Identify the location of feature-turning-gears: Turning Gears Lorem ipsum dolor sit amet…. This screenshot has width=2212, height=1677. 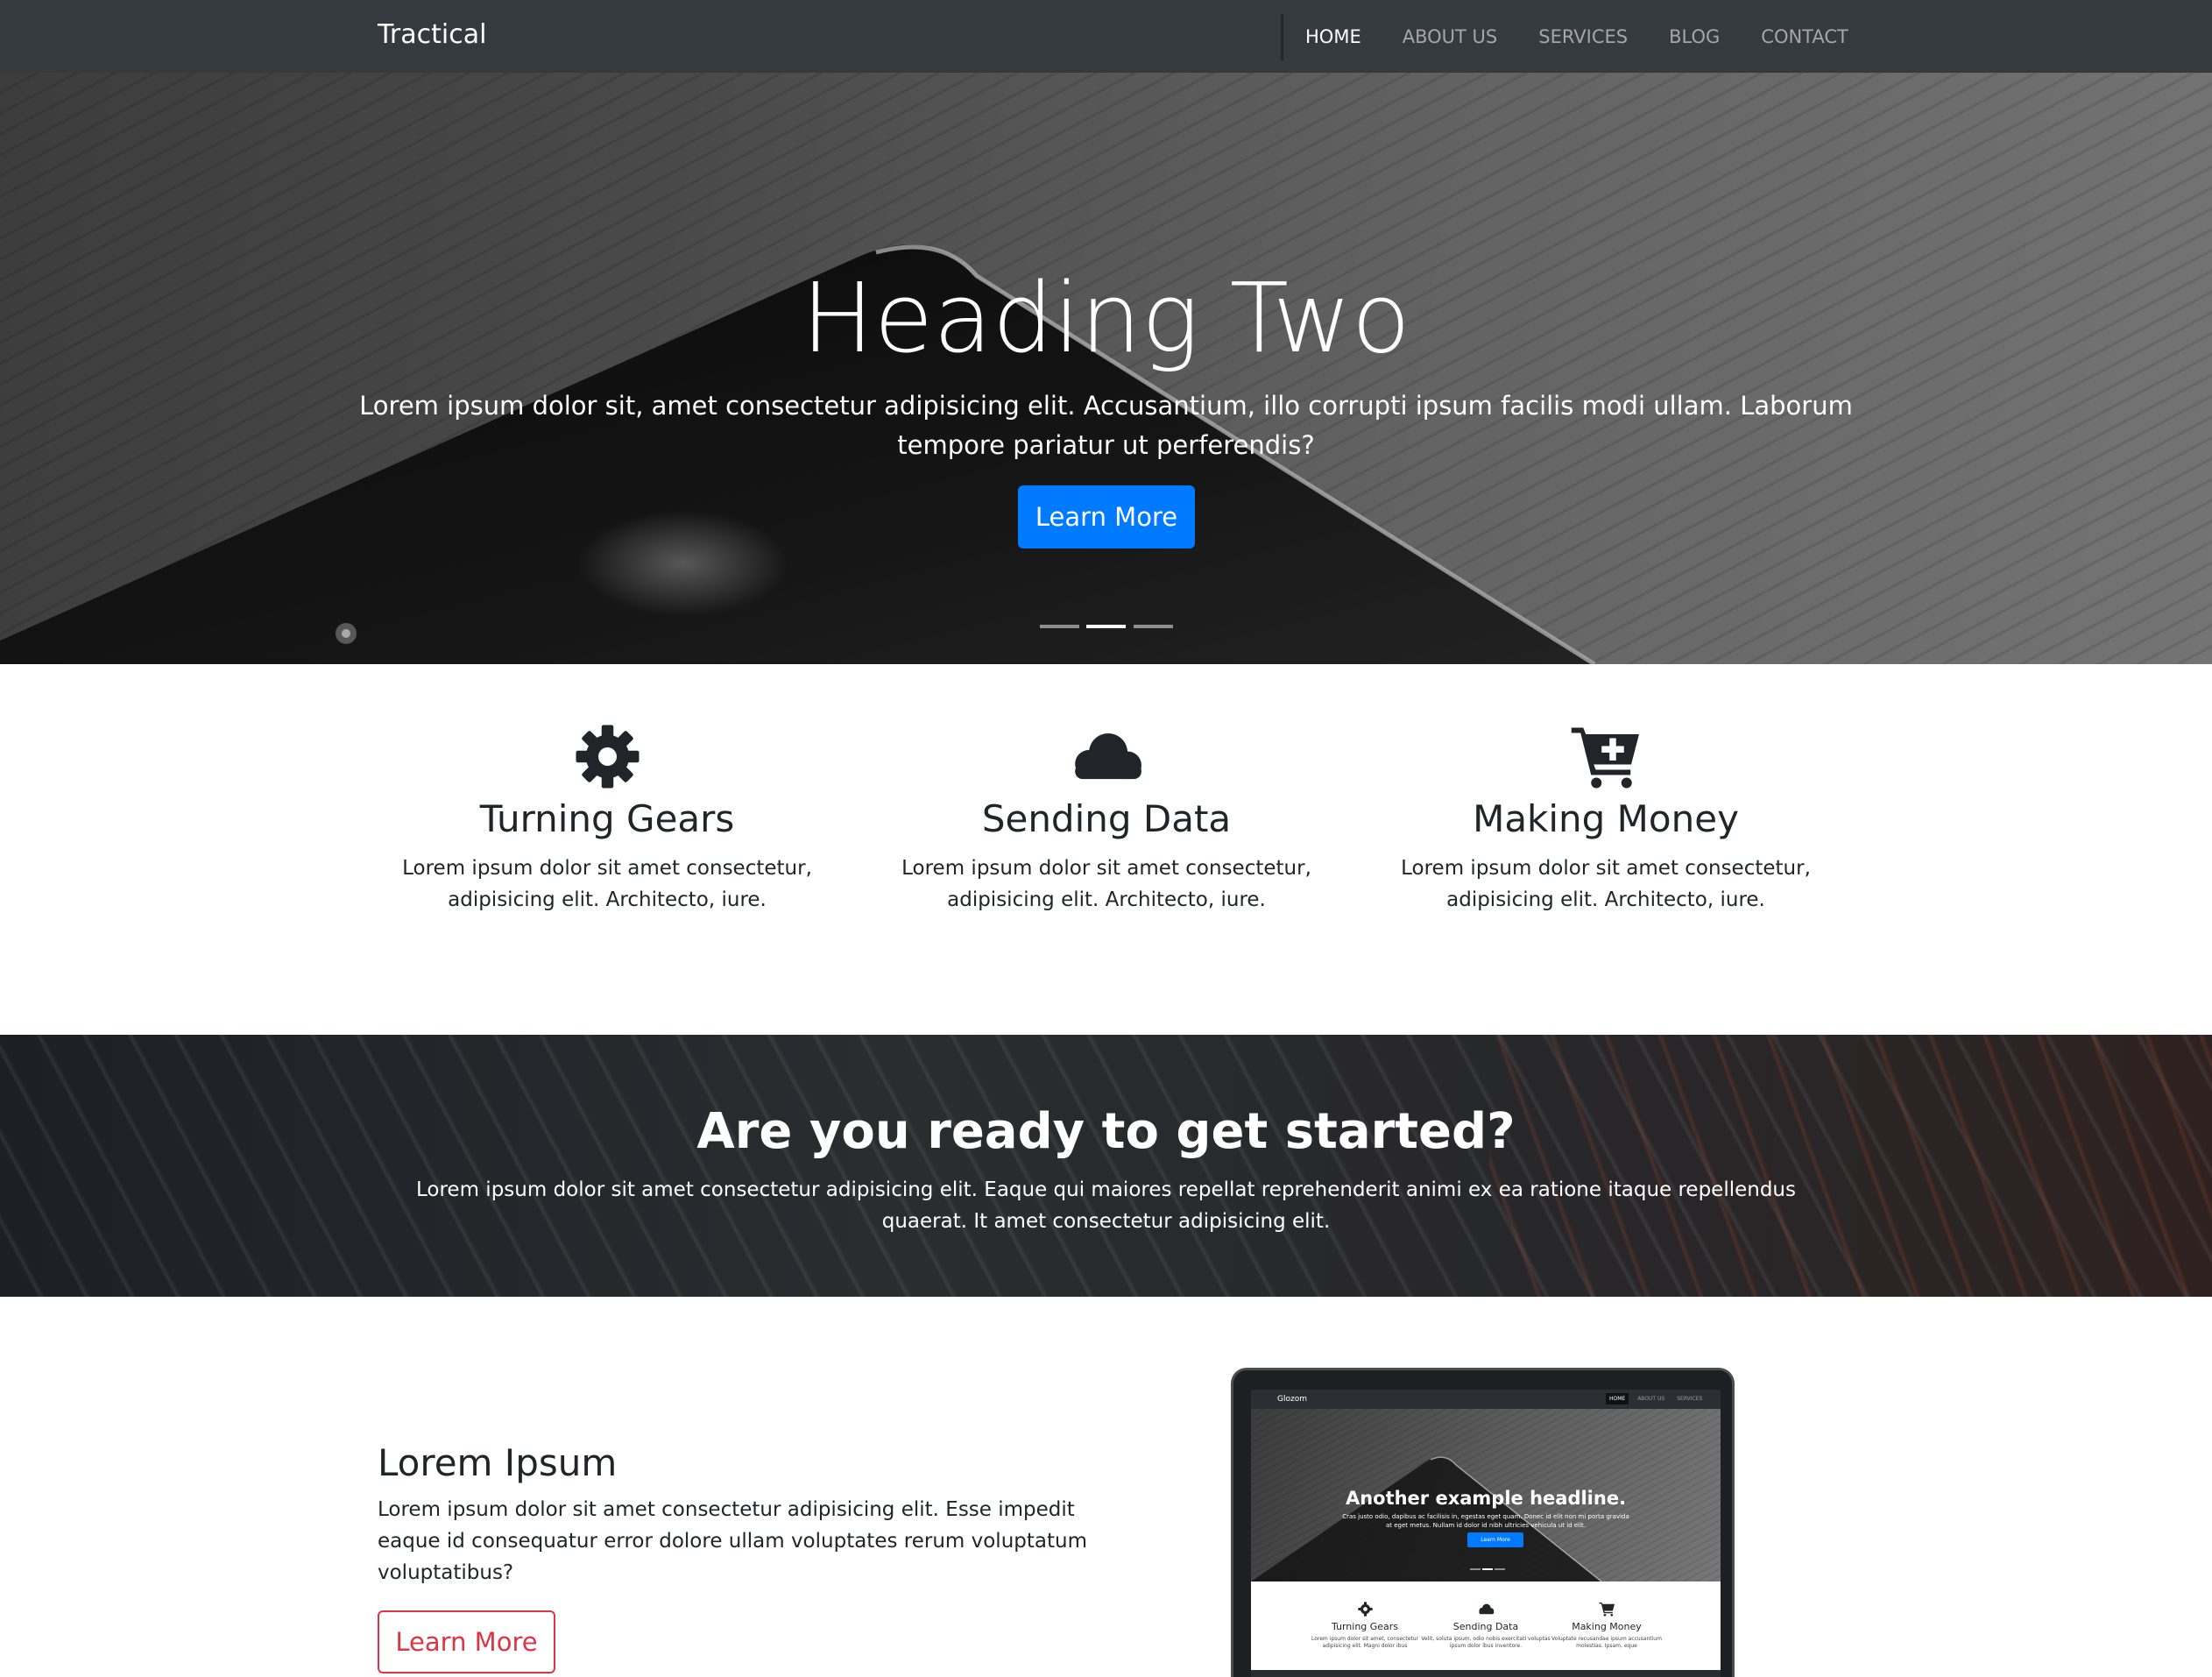
(607, 820).